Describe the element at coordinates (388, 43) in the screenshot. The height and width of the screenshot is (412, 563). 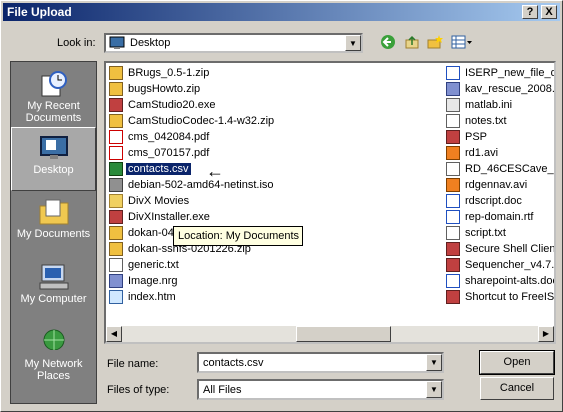
I see `back-button` at that location.